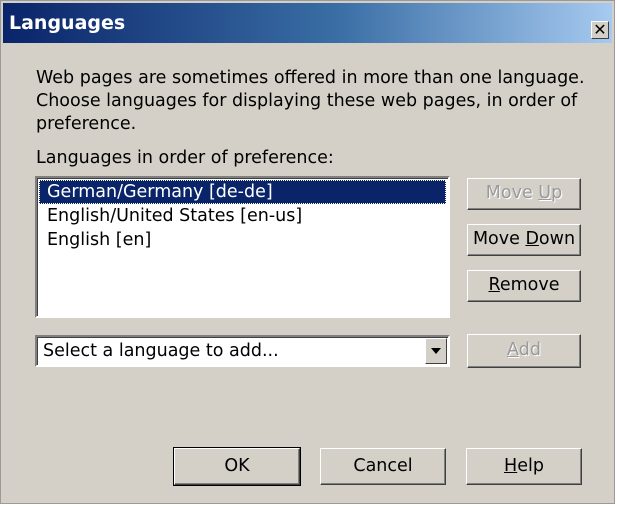 The width and height of the screenshot is (617, 506). Describe the element at coordinates (67, 23) in the screenshot. I see `dialog-title: Languages` at that location.